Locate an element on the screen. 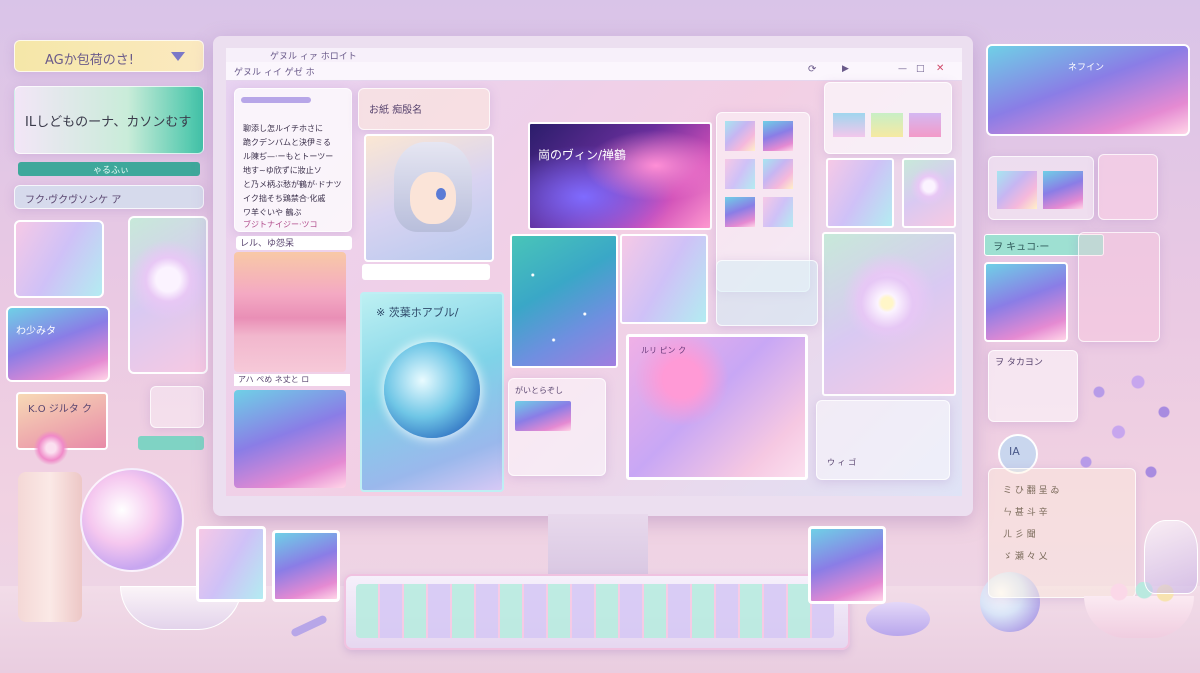 This screenshot has width=1200, height=673. bottom-right-widget: ウ ィ ゴ is located at coordinates (883, 440).